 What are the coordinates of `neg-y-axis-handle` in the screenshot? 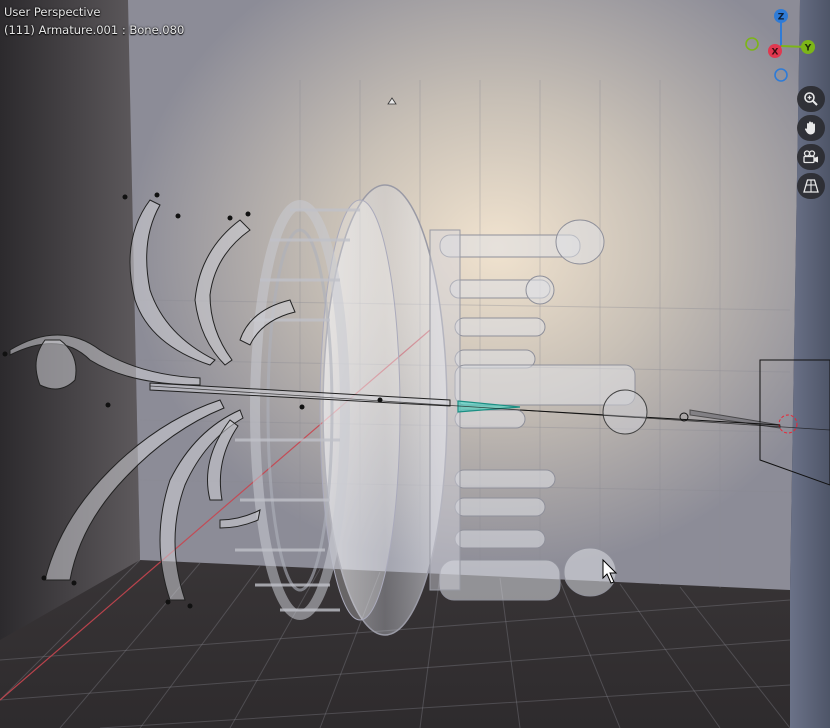 It's located at (752, 44).